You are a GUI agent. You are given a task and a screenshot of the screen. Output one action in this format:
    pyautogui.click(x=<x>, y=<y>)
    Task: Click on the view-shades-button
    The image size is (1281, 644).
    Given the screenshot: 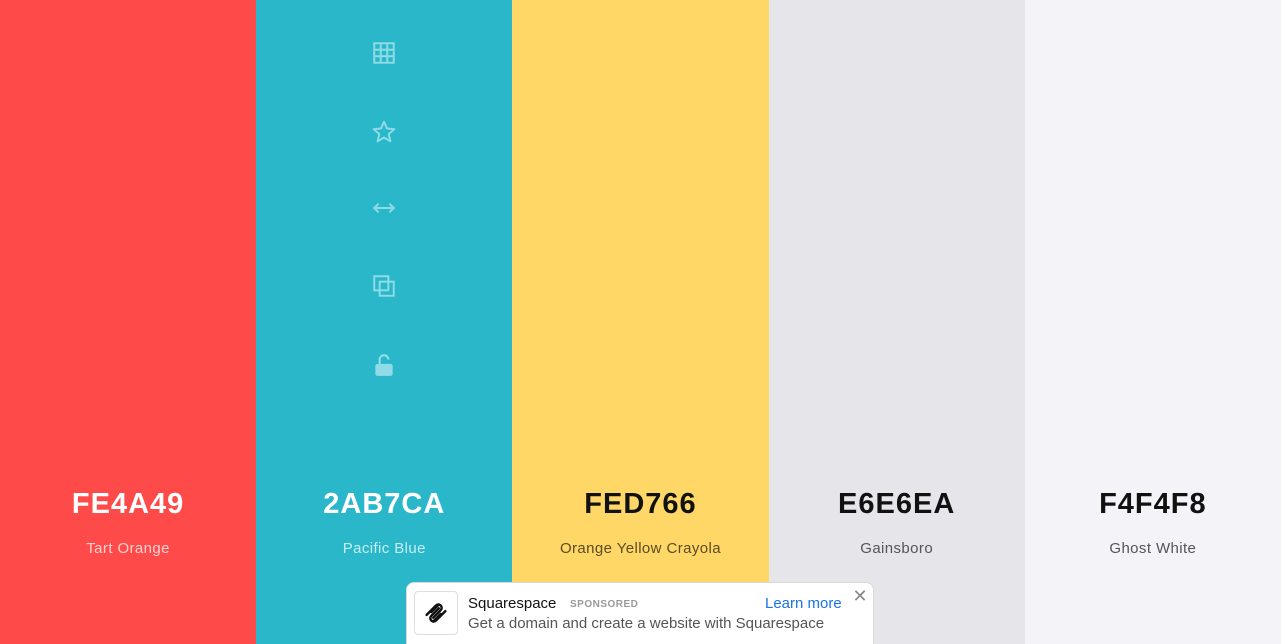 What is the action you would take?
    pyautogui.click(x=384, y=53)
    